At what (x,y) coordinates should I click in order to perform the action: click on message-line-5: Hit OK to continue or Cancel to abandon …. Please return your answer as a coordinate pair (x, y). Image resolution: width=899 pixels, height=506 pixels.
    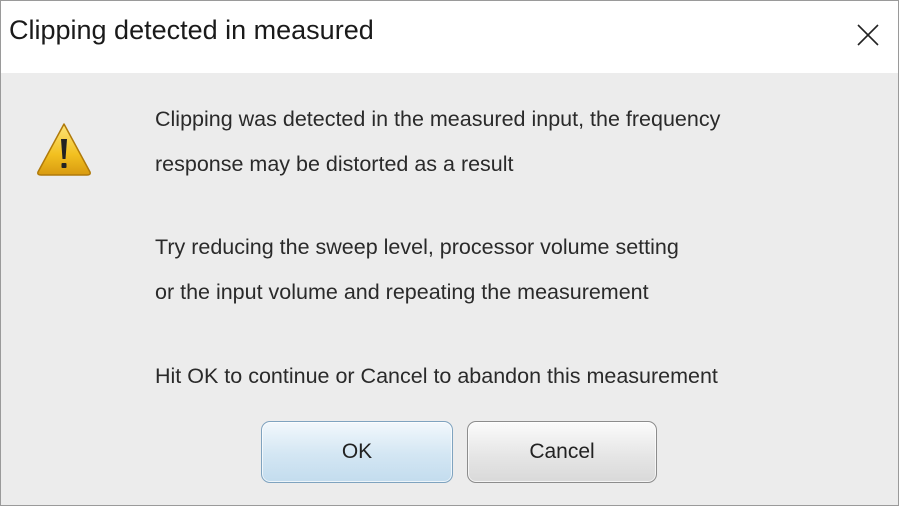
    Looking at the image, I should click on (436, 376).